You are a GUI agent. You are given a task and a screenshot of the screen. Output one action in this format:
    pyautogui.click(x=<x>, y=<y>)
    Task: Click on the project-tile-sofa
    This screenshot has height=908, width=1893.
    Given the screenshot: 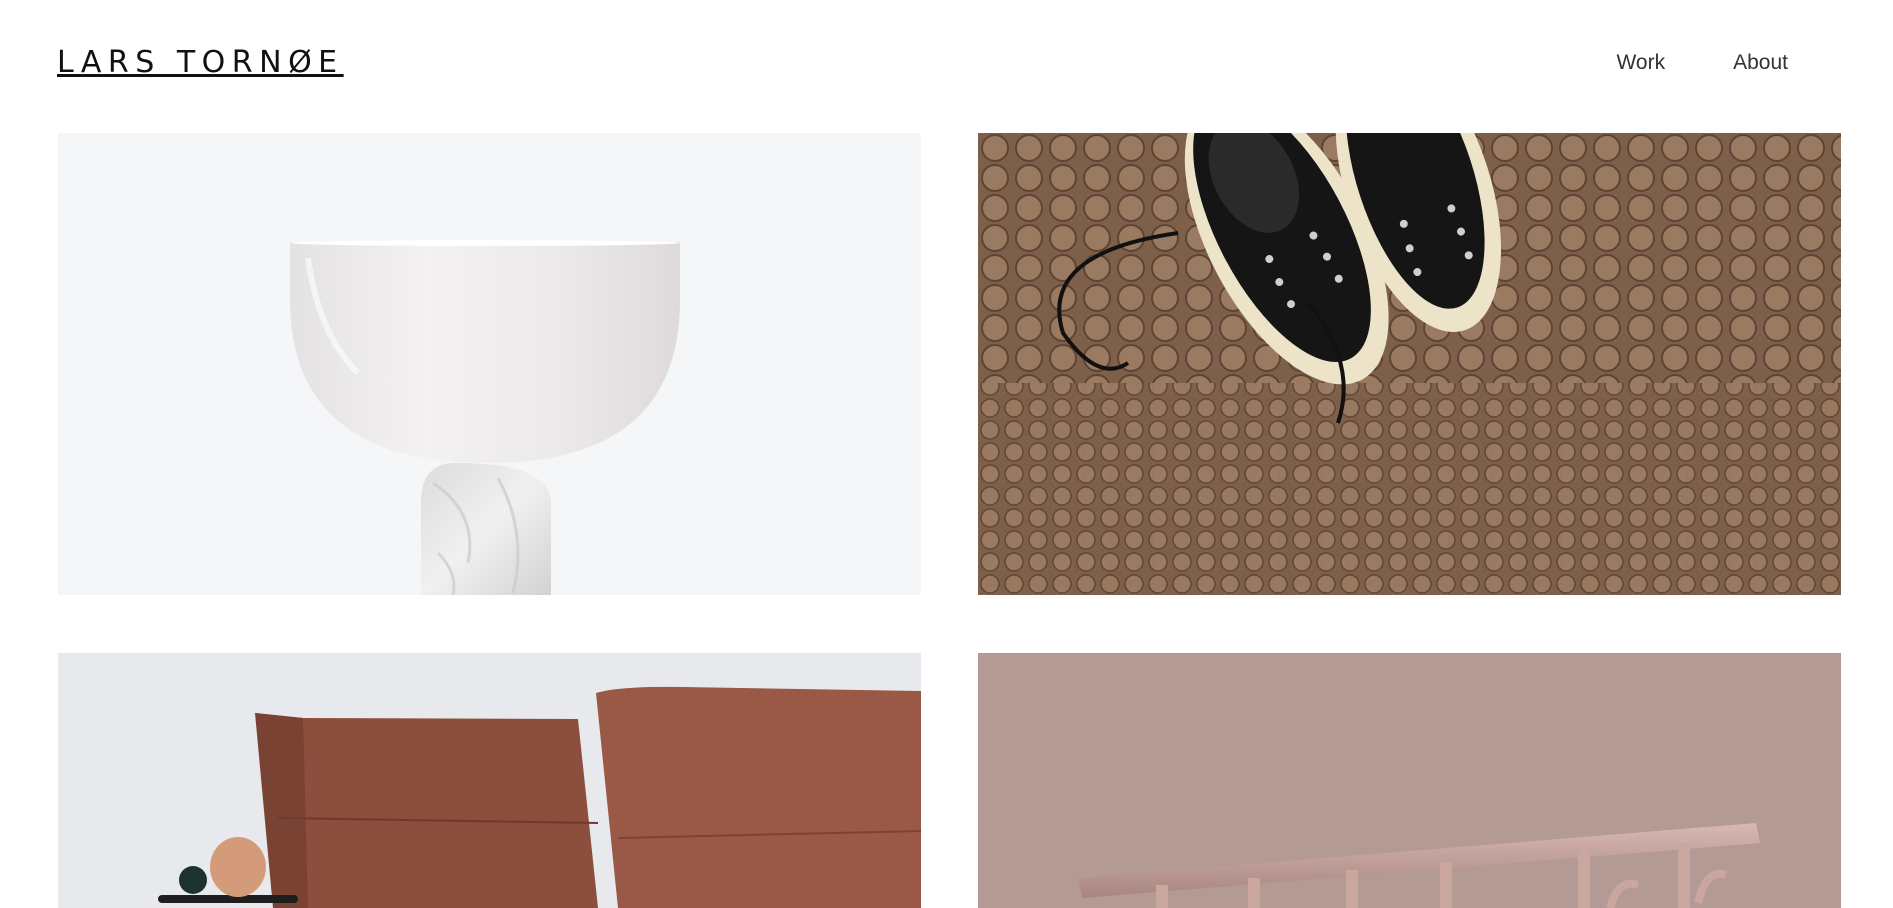 What is the action you would take?
    pyautogui.click(x=489, y=780)
    